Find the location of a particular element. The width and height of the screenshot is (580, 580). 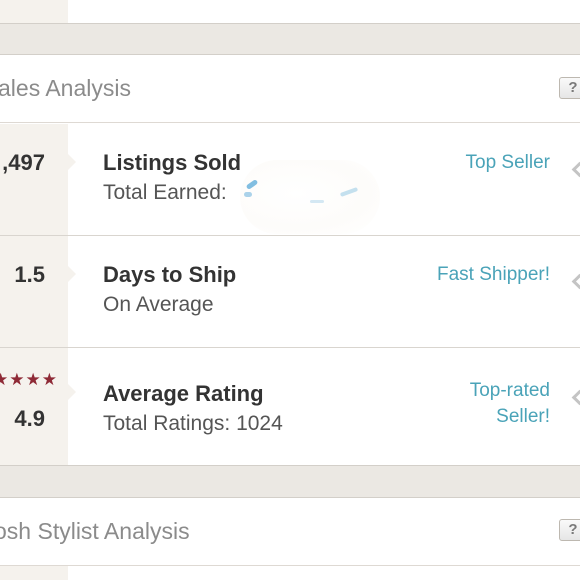

posh-stylist-analysis-panel: osh Stylist Analysis ? is located at coordinates (290, 538).